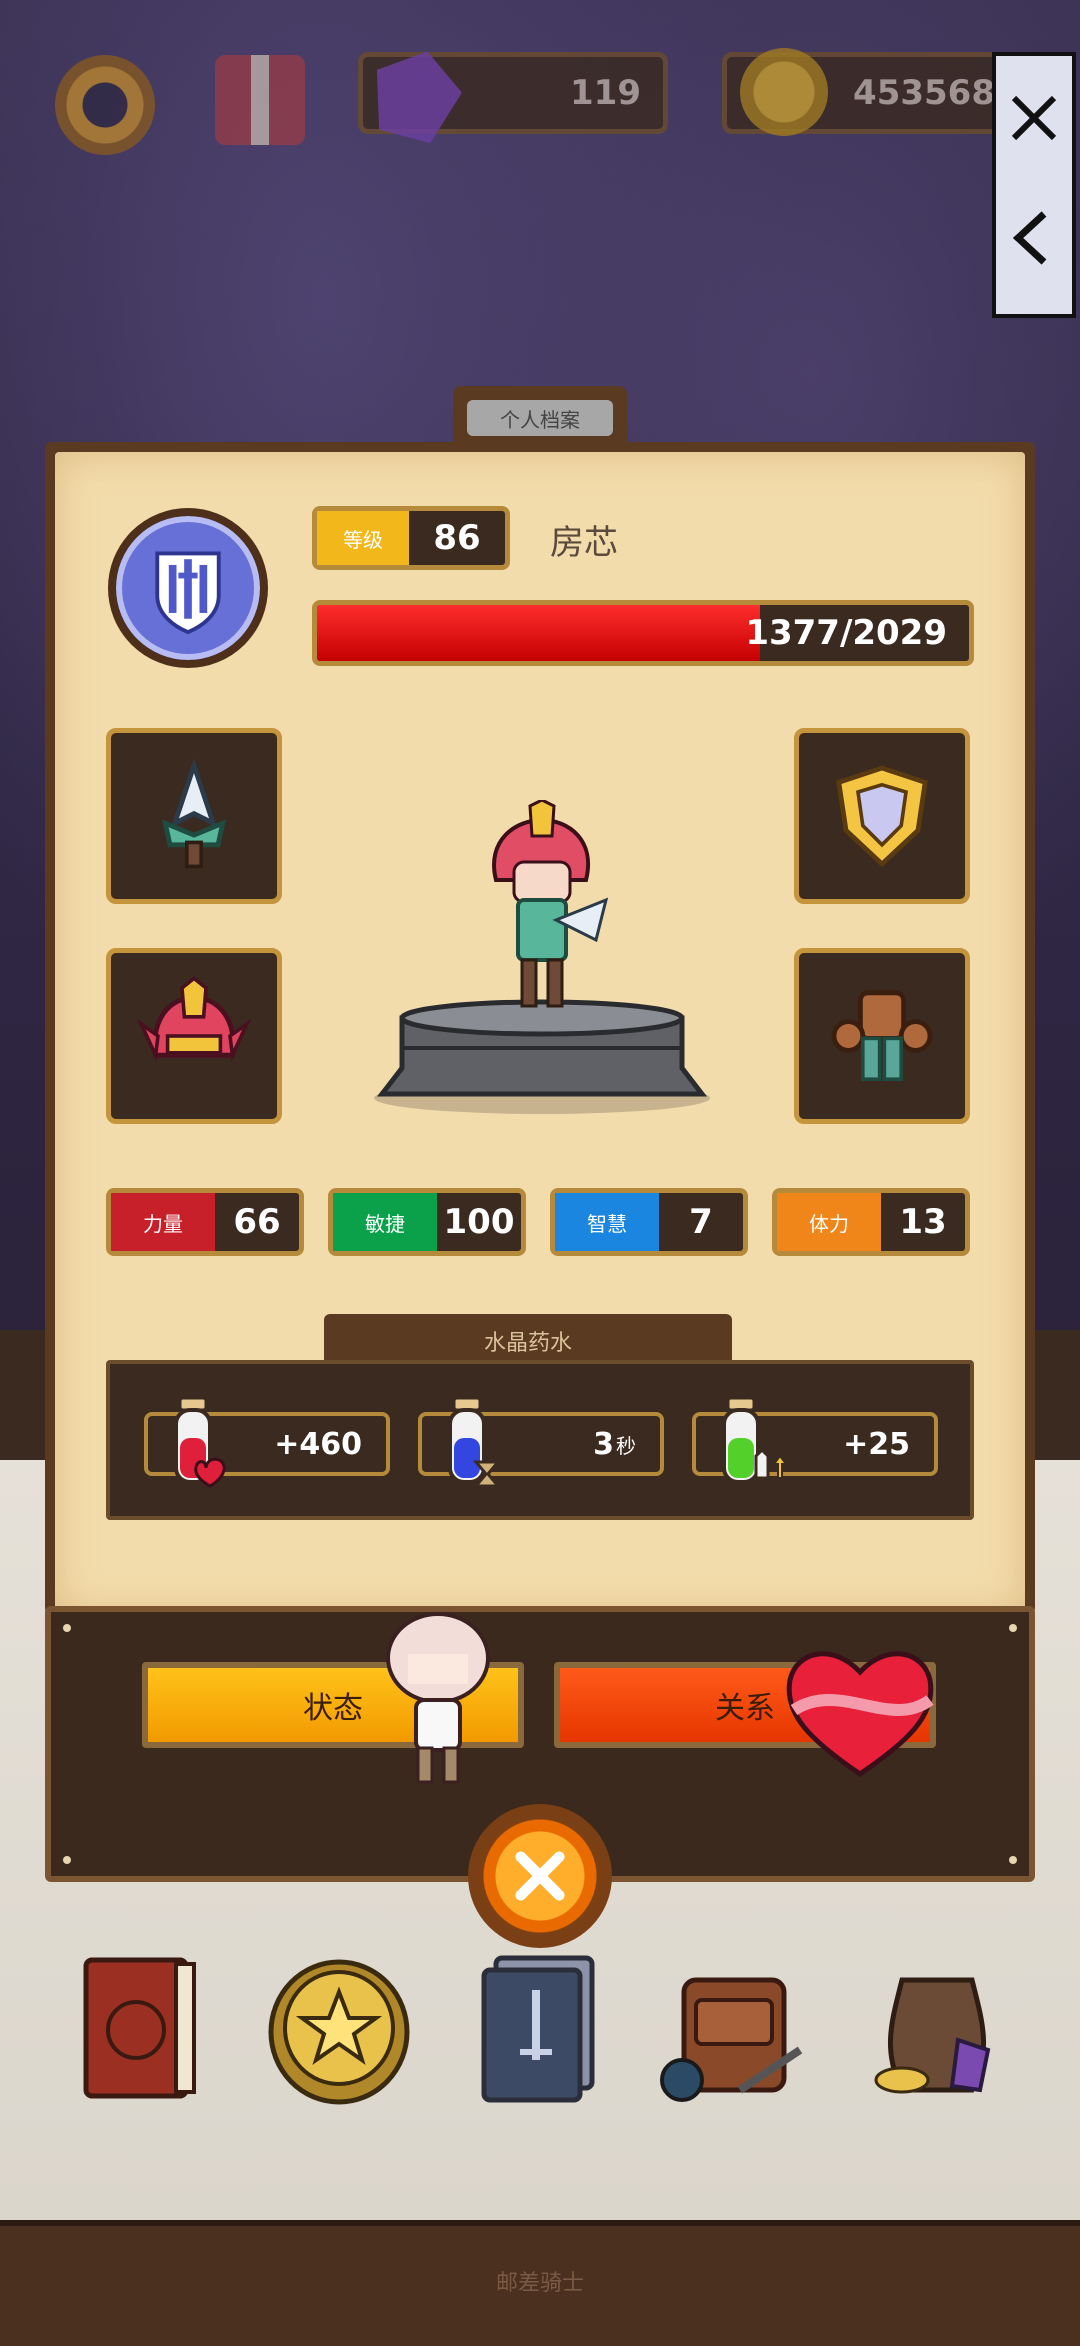 This screenshot has height=2346, width=1080. I want to click on treasure-bag-icon, so click(937, 2025).